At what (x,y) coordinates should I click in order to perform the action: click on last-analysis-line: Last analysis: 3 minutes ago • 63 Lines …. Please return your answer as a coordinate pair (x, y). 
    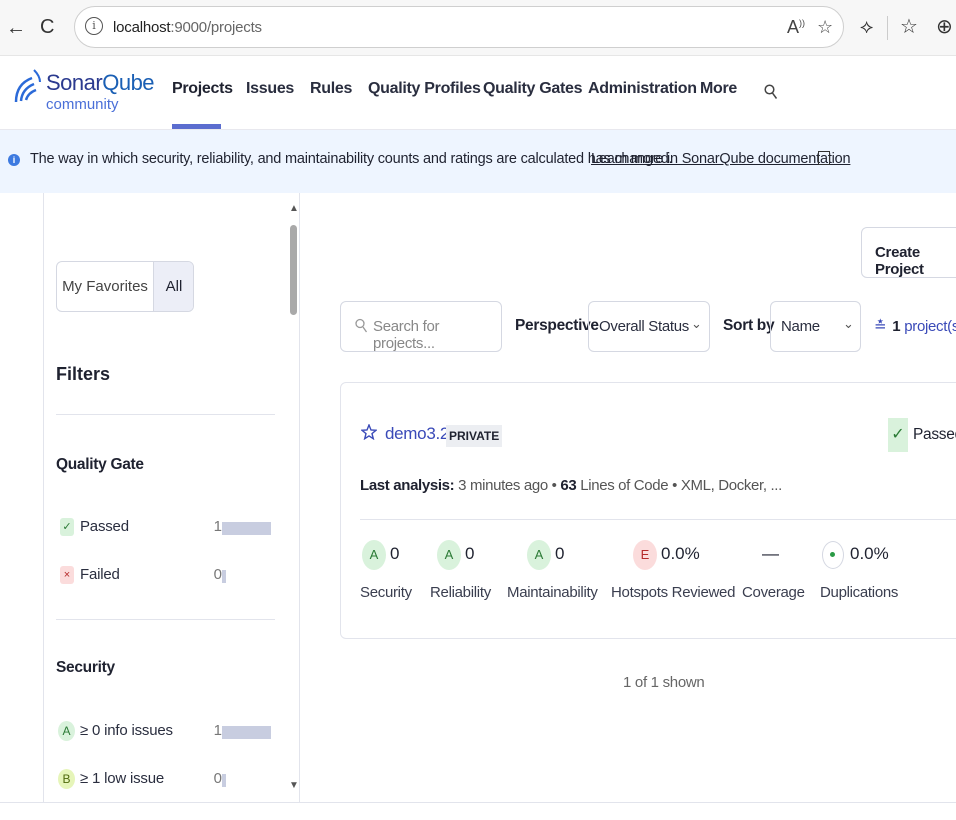
    Looking at the image, I should click on (571, 485).